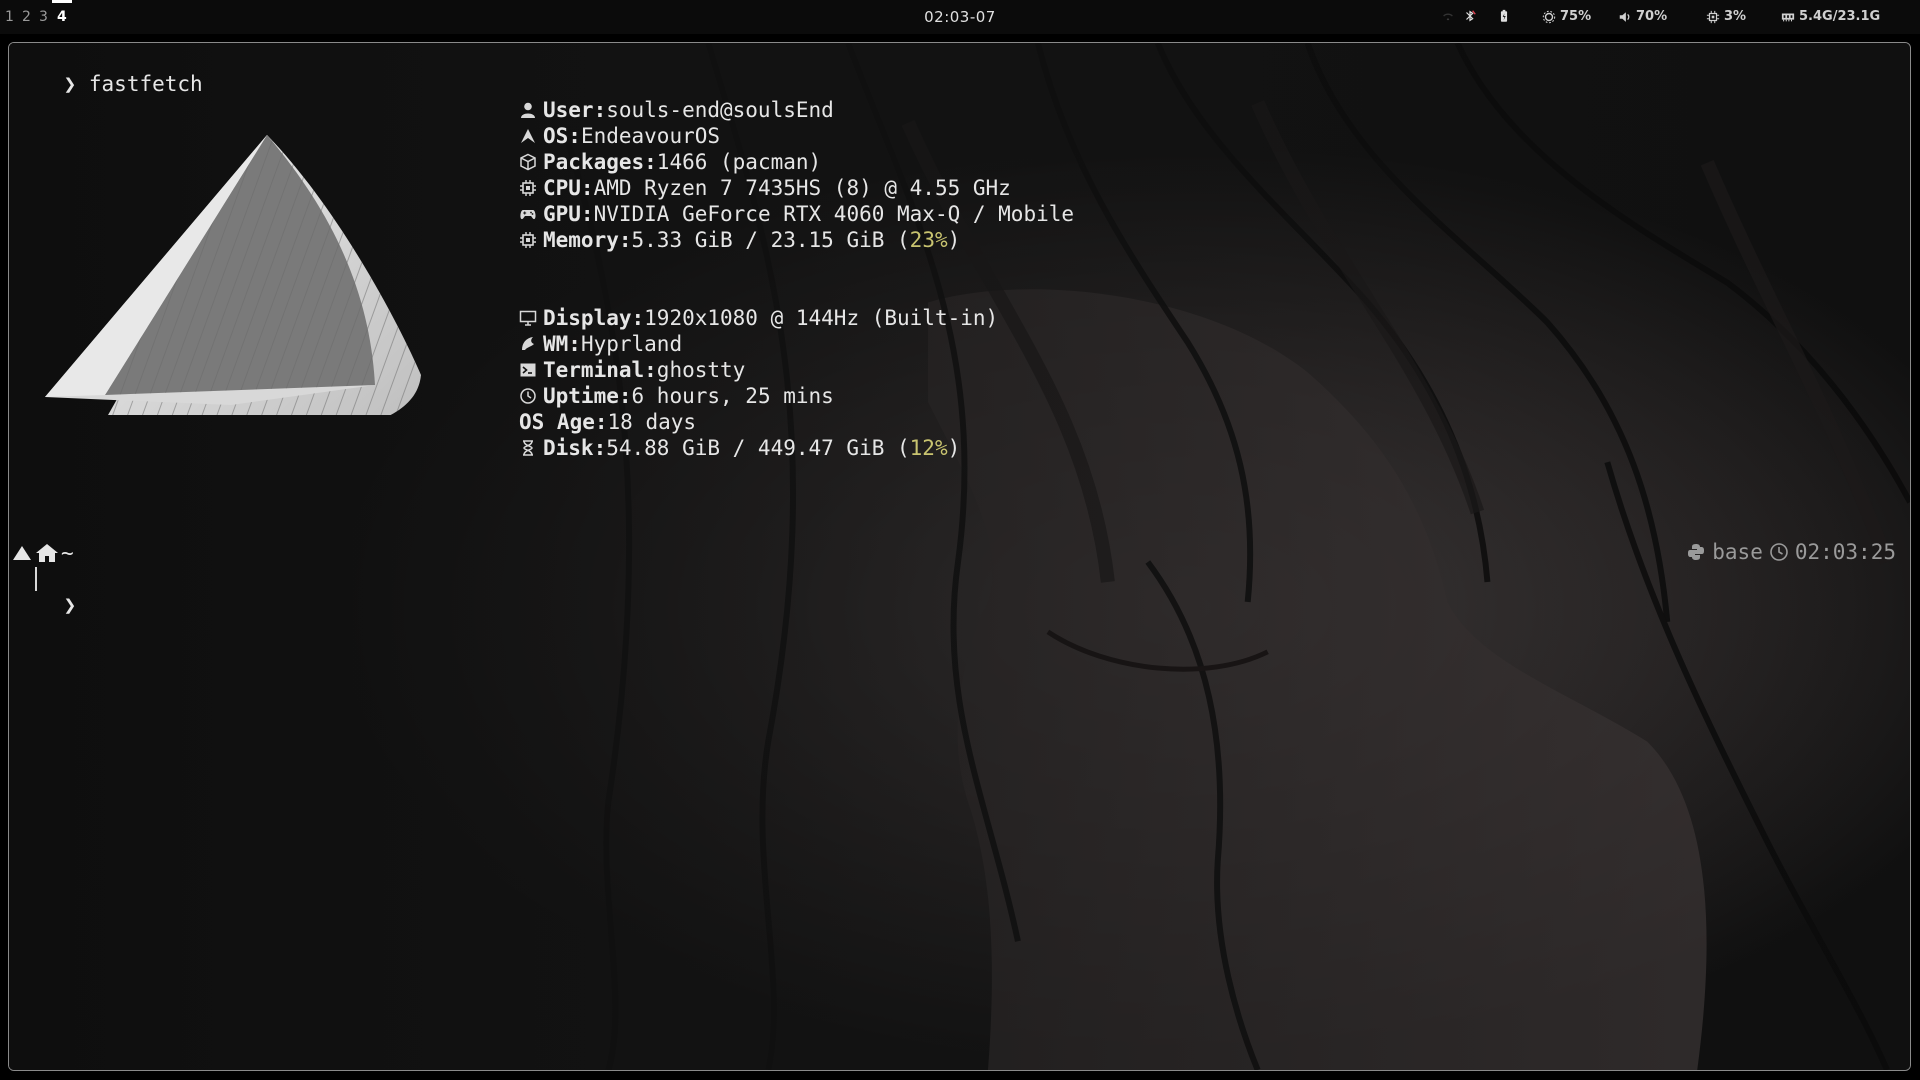 This screenshot has height=1080, width=1920. Describe the element at coordinates (62, 1) in the screenshot. I see `workspace-active-indicator` at that location.